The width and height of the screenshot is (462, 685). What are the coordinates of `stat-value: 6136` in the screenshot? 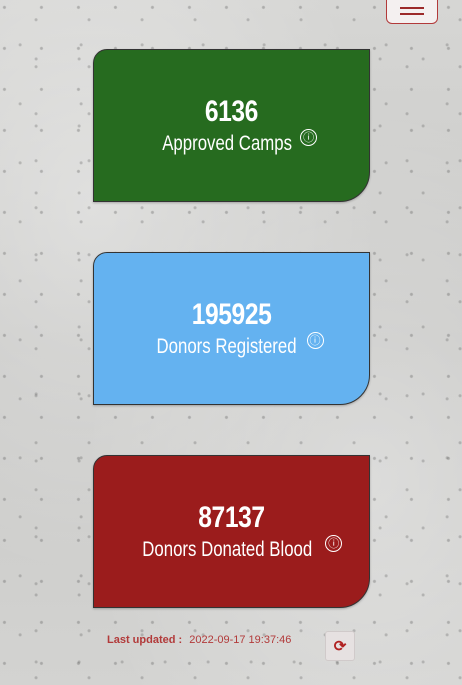 It's located at (231, 111).